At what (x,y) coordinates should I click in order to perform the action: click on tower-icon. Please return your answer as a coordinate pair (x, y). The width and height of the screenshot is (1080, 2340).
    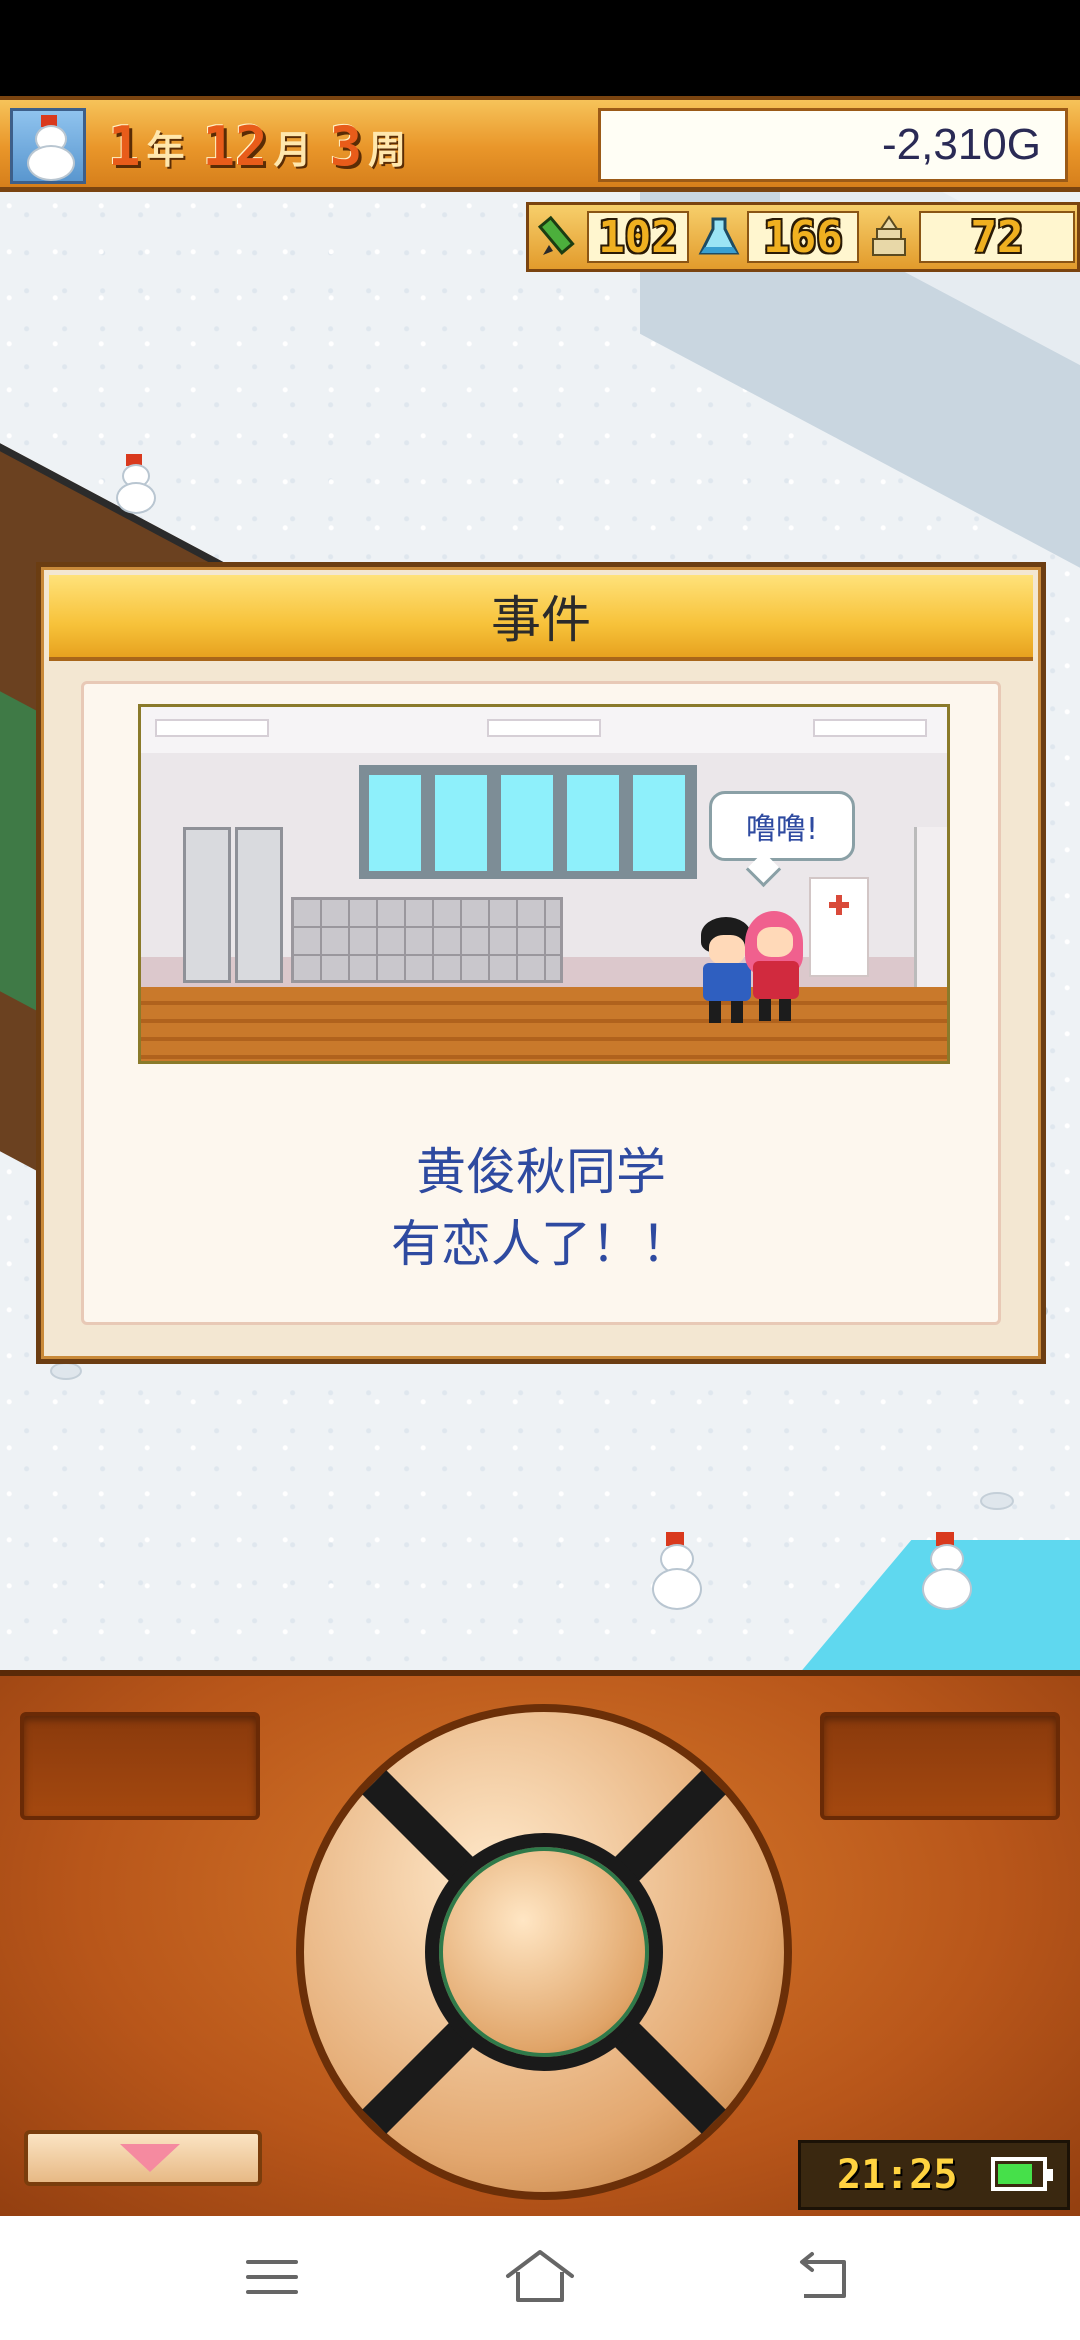
    Looking at the image, I should click on (889, 237).